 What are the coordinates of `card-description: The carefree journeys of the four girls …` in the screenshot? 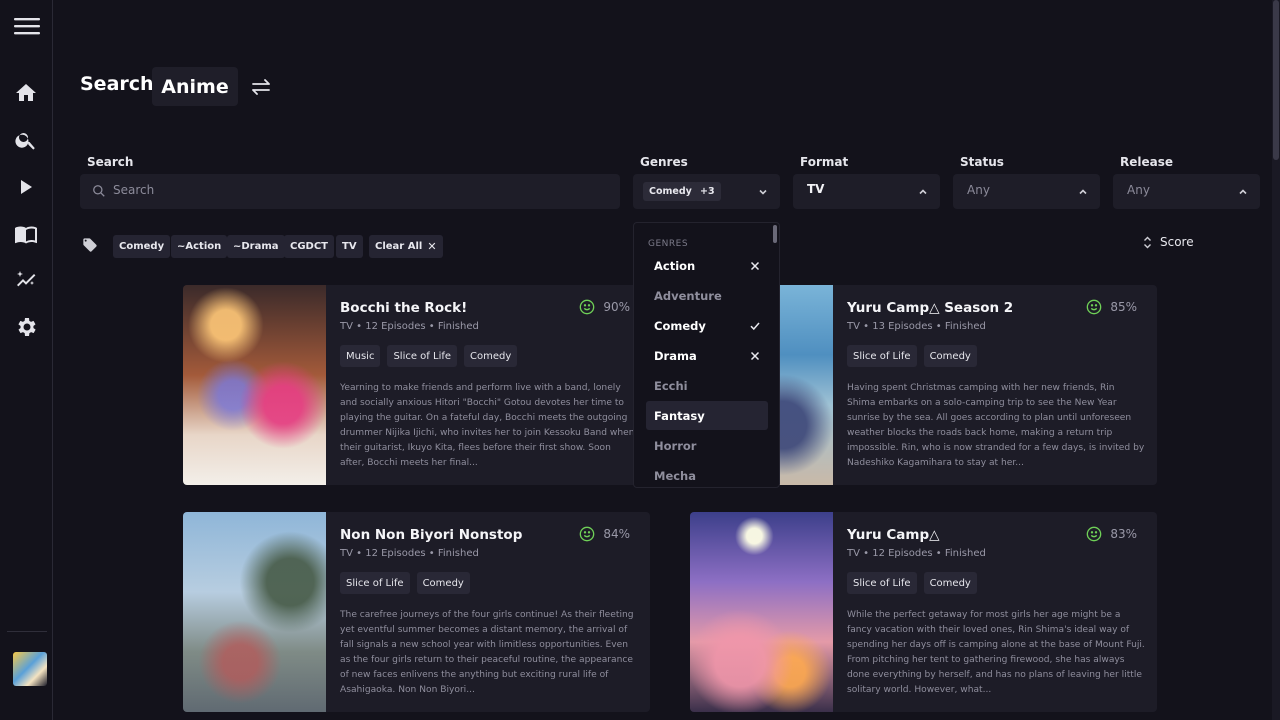 It's located at (487, 652).